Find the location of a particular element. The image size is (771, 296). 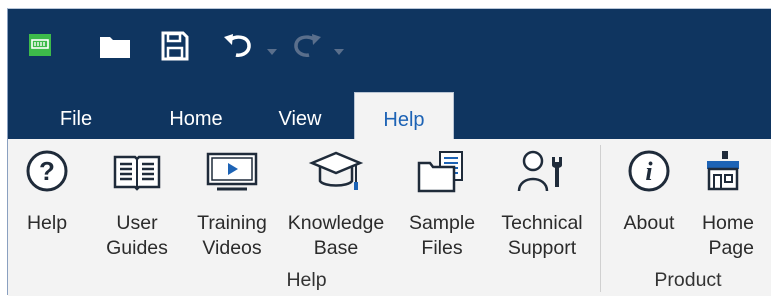

folder-files-icon is located at coordinates (442, 174).